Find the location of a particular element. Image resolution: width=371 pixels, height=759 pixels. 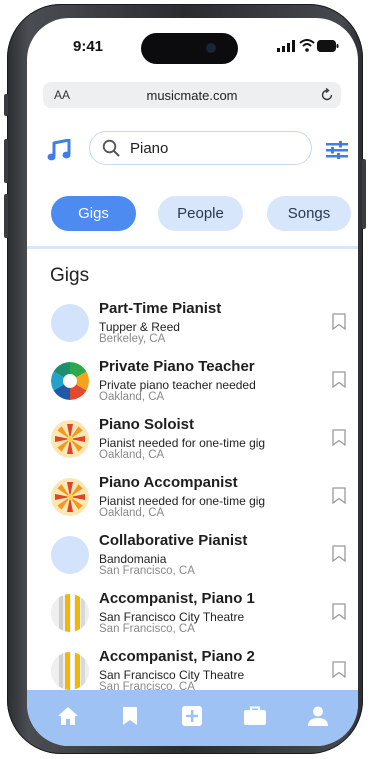

volume-down-button is located at coordinates (6, 216).